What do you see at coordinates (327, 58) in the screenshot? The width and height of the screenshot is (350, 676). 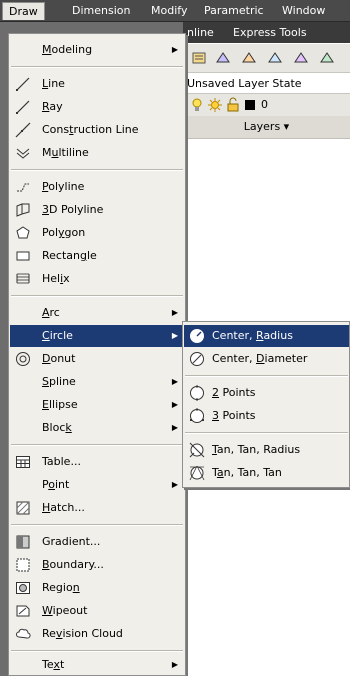 I see `layer-match-icon` at bounding box center [327, 58].